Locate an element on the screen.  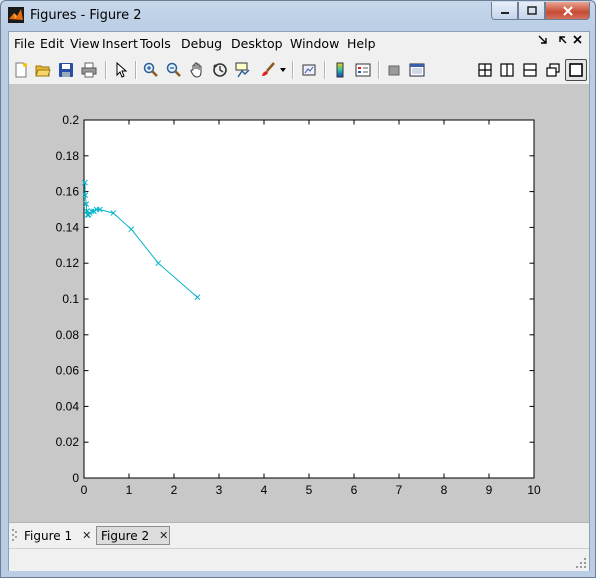
pan-hand-icon is located at coordinates (196, 70).